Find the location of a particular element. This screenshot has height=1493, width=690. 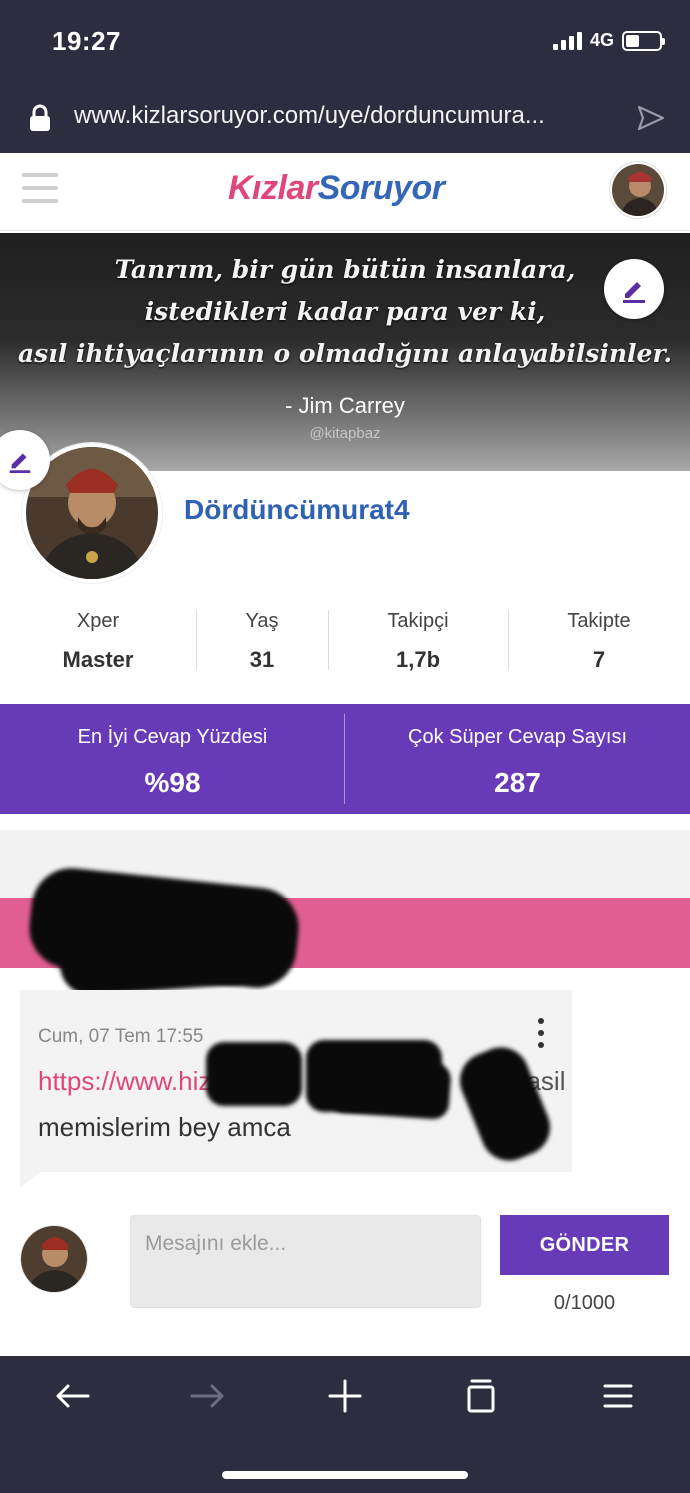

message-text: memislerim bey amca is located at coordinates (164, 1127).